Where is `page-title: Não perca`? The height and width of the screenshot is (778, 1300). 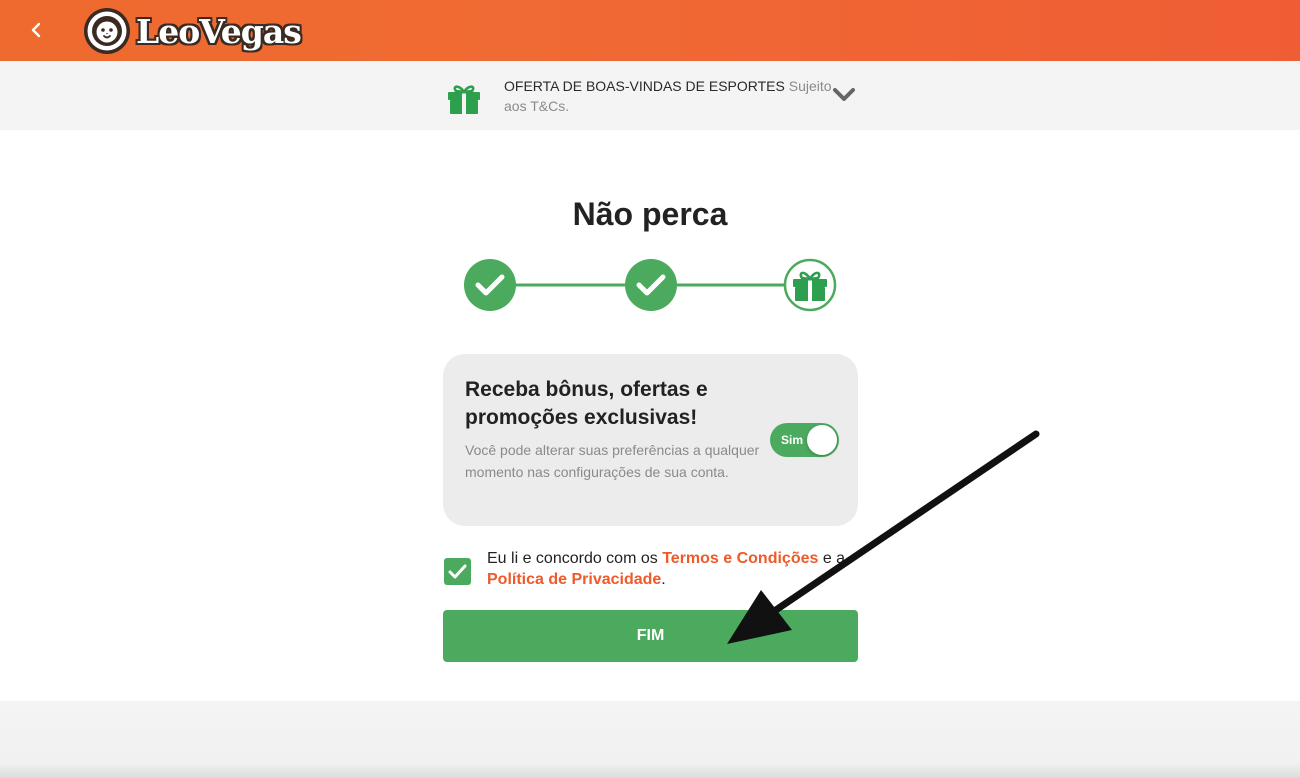 page-title: Não perca is located at coordinates (650, 214).